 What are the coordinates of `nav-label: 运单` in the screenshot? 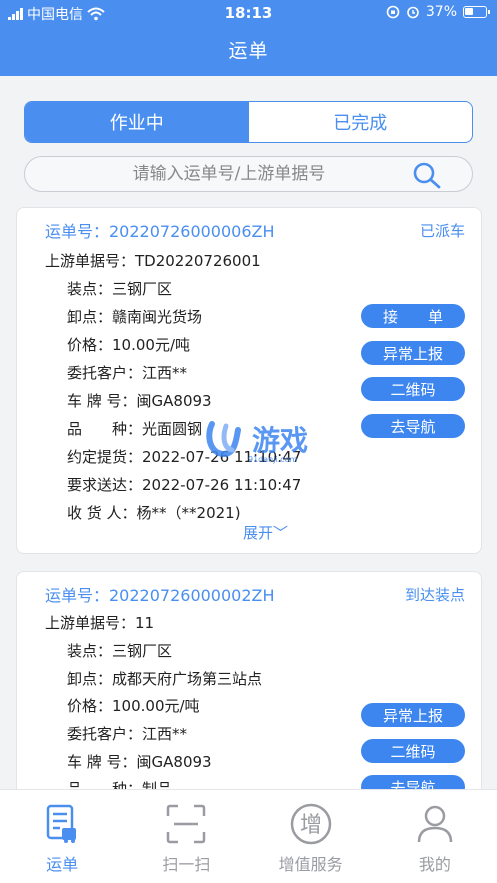 It's located at (62, 864).